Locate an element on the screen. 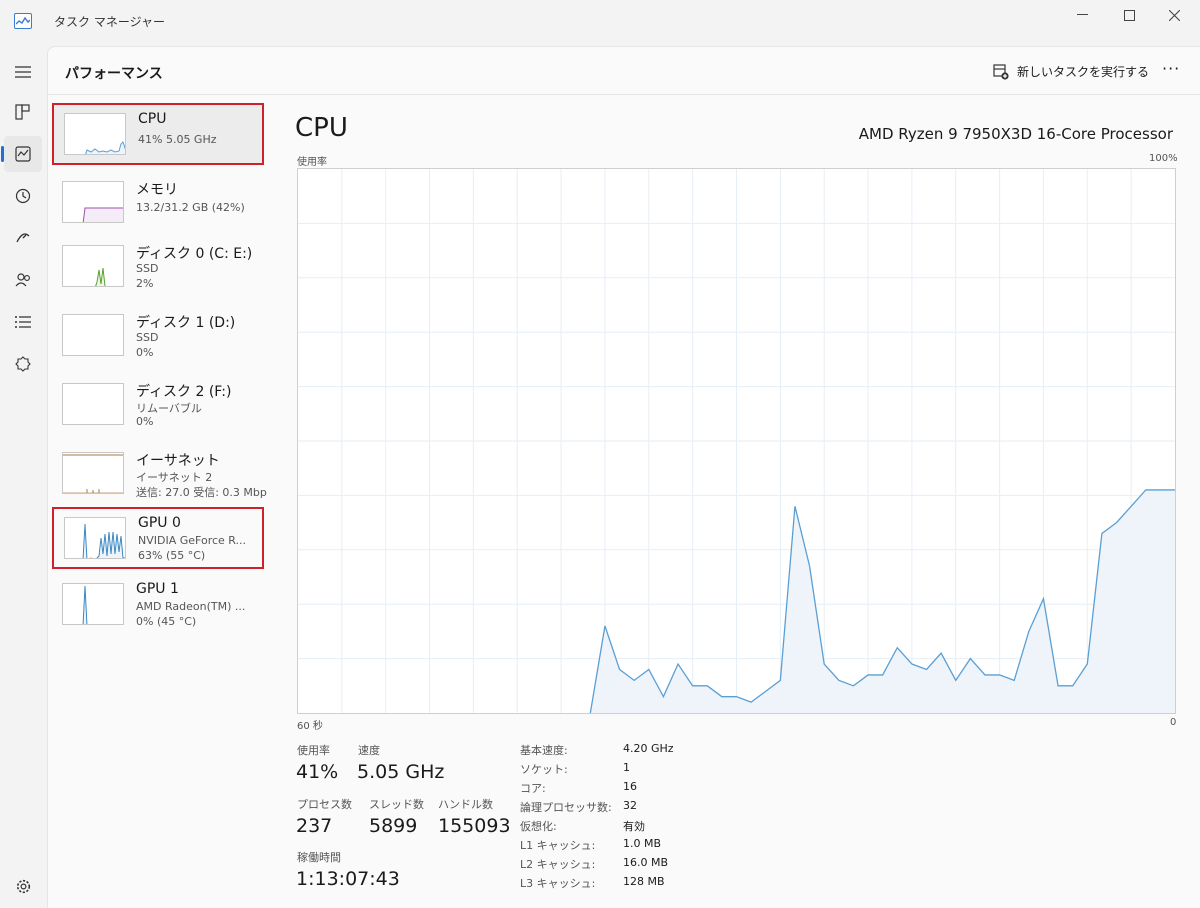 The height and width of the screenshot is (908, 1200). spec-value: 1 is located at coordinates (626, 767).